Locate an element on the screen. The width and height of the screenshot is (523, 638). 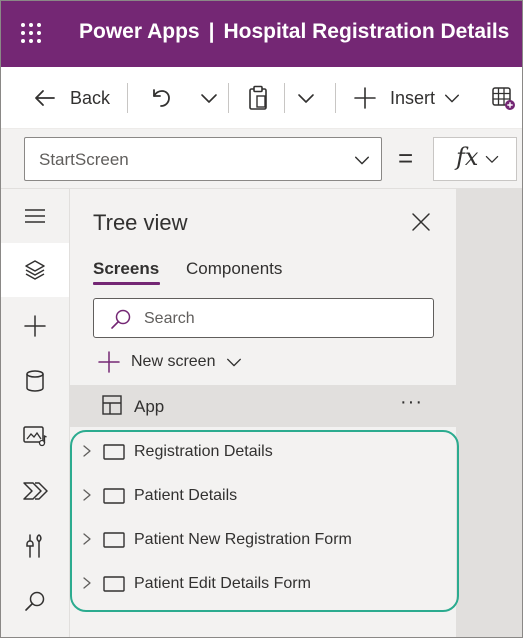
new-screen-button: New screen is located at coordinates (170, 362).